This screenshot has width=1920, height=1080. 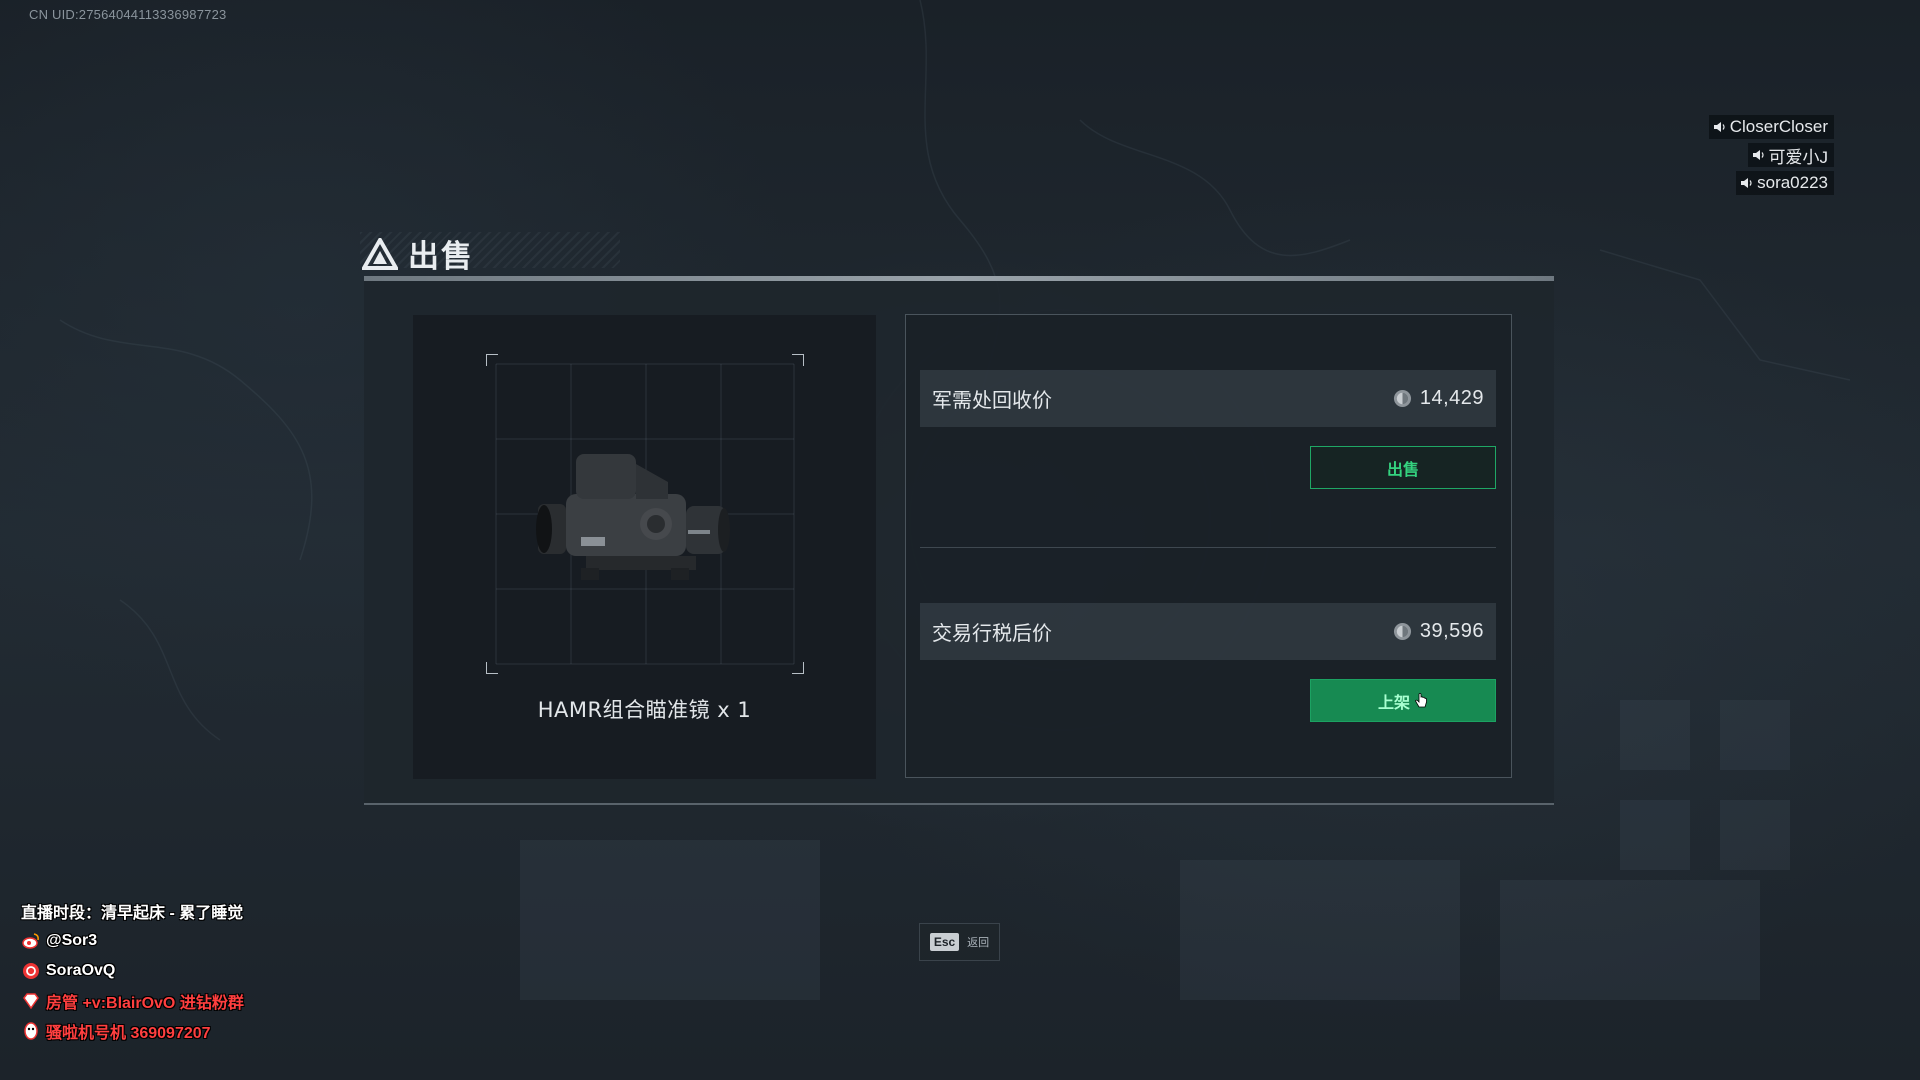 What do you see at coordinates (132, 940) in the screenshot?
I see `weibo-line: @Sor3` at bounding box center [132, 940].